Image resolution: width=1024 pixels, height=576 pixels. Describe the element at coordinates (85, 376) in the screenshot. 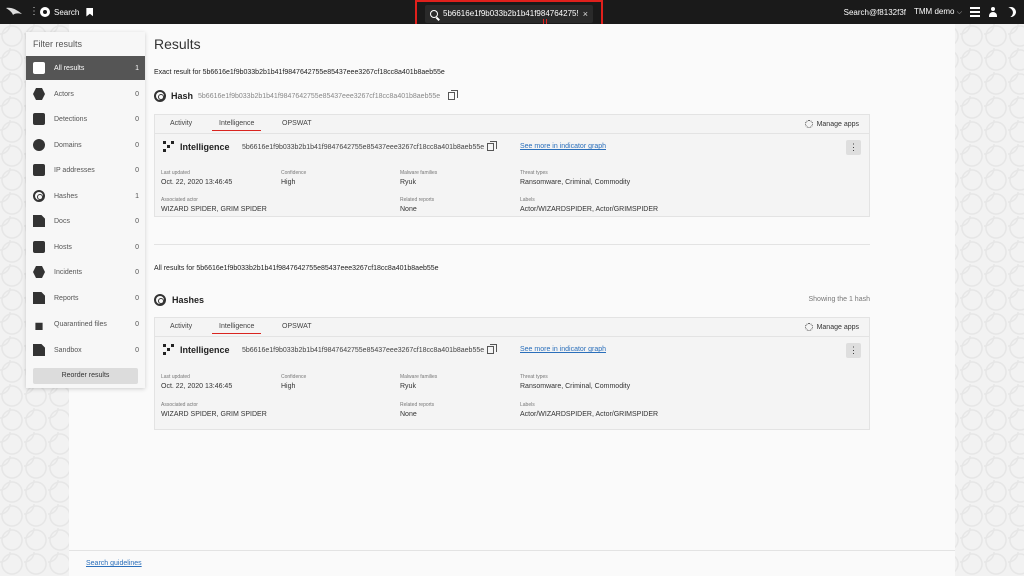

I see `reorder-results-button: Reorder results` at that location.